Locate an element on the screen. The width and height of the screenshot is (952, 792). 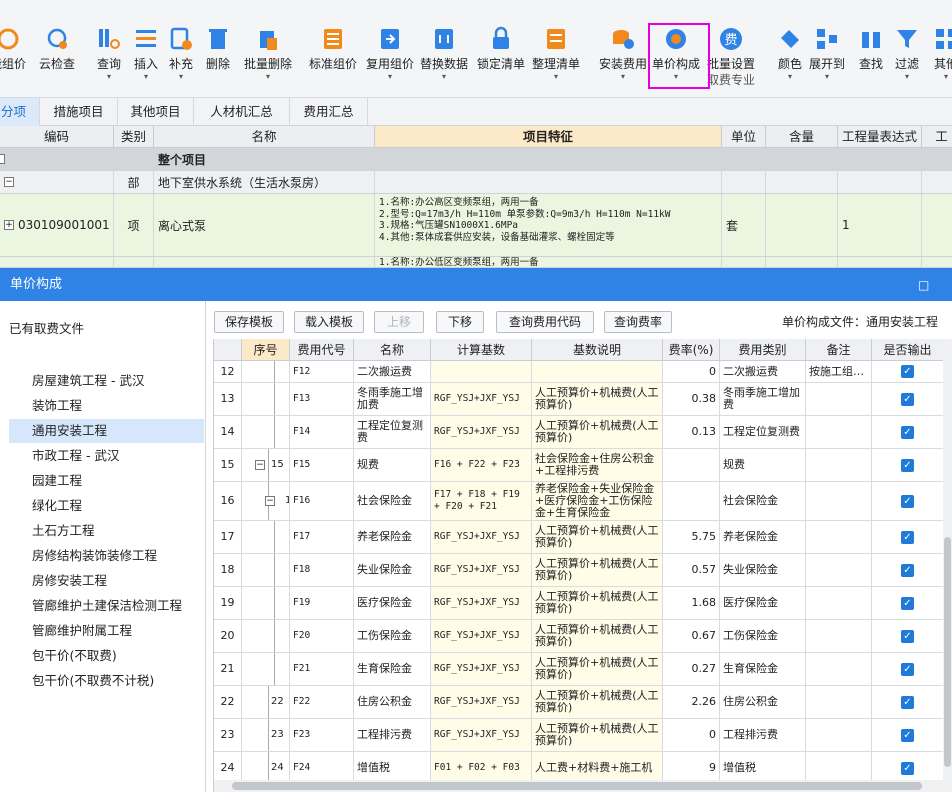
fee-file-item: 房修结构装饰装修工程 is located at coordinates (106, 556).